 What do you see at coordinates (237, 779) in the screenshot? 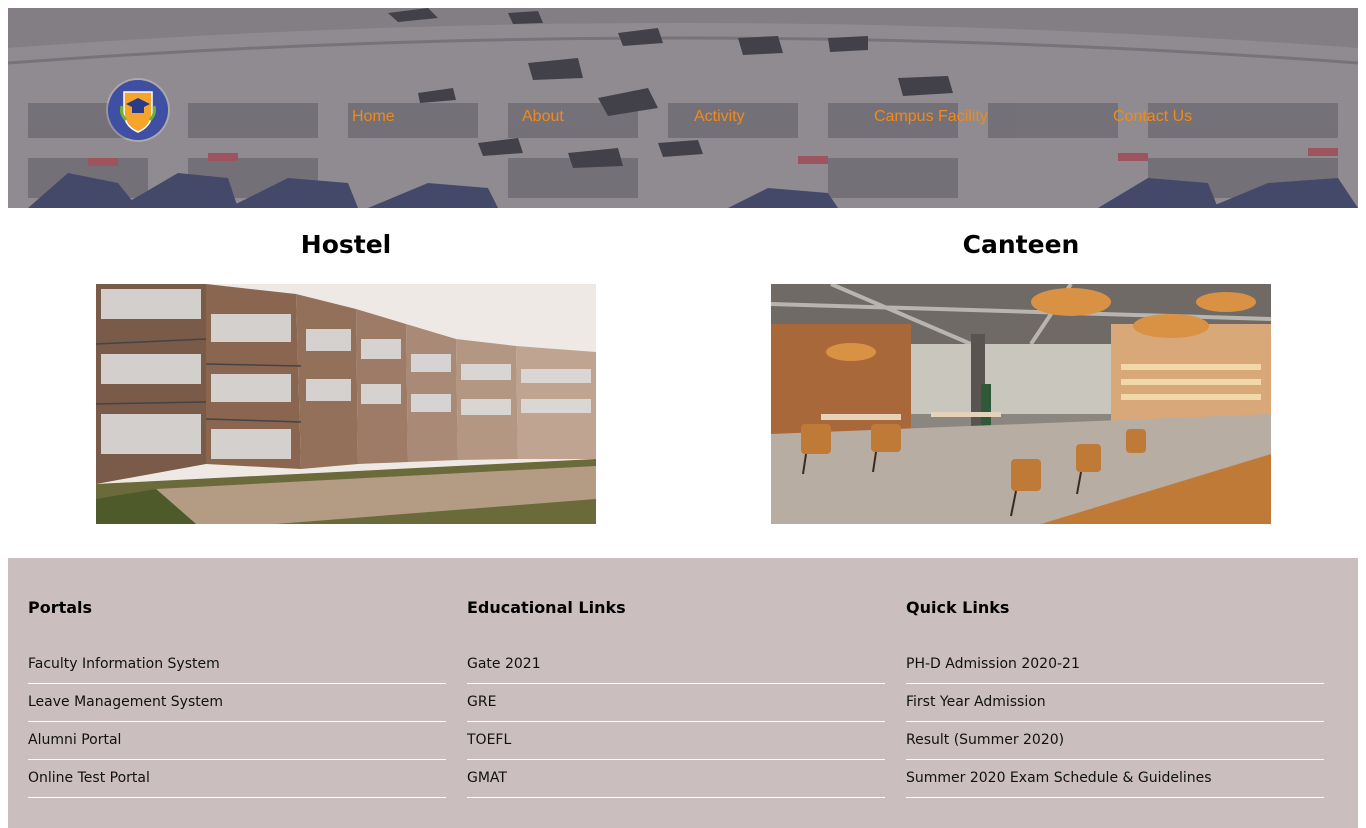
I see `footer-link: Online Test Portal` at bounding box center [237, 779].